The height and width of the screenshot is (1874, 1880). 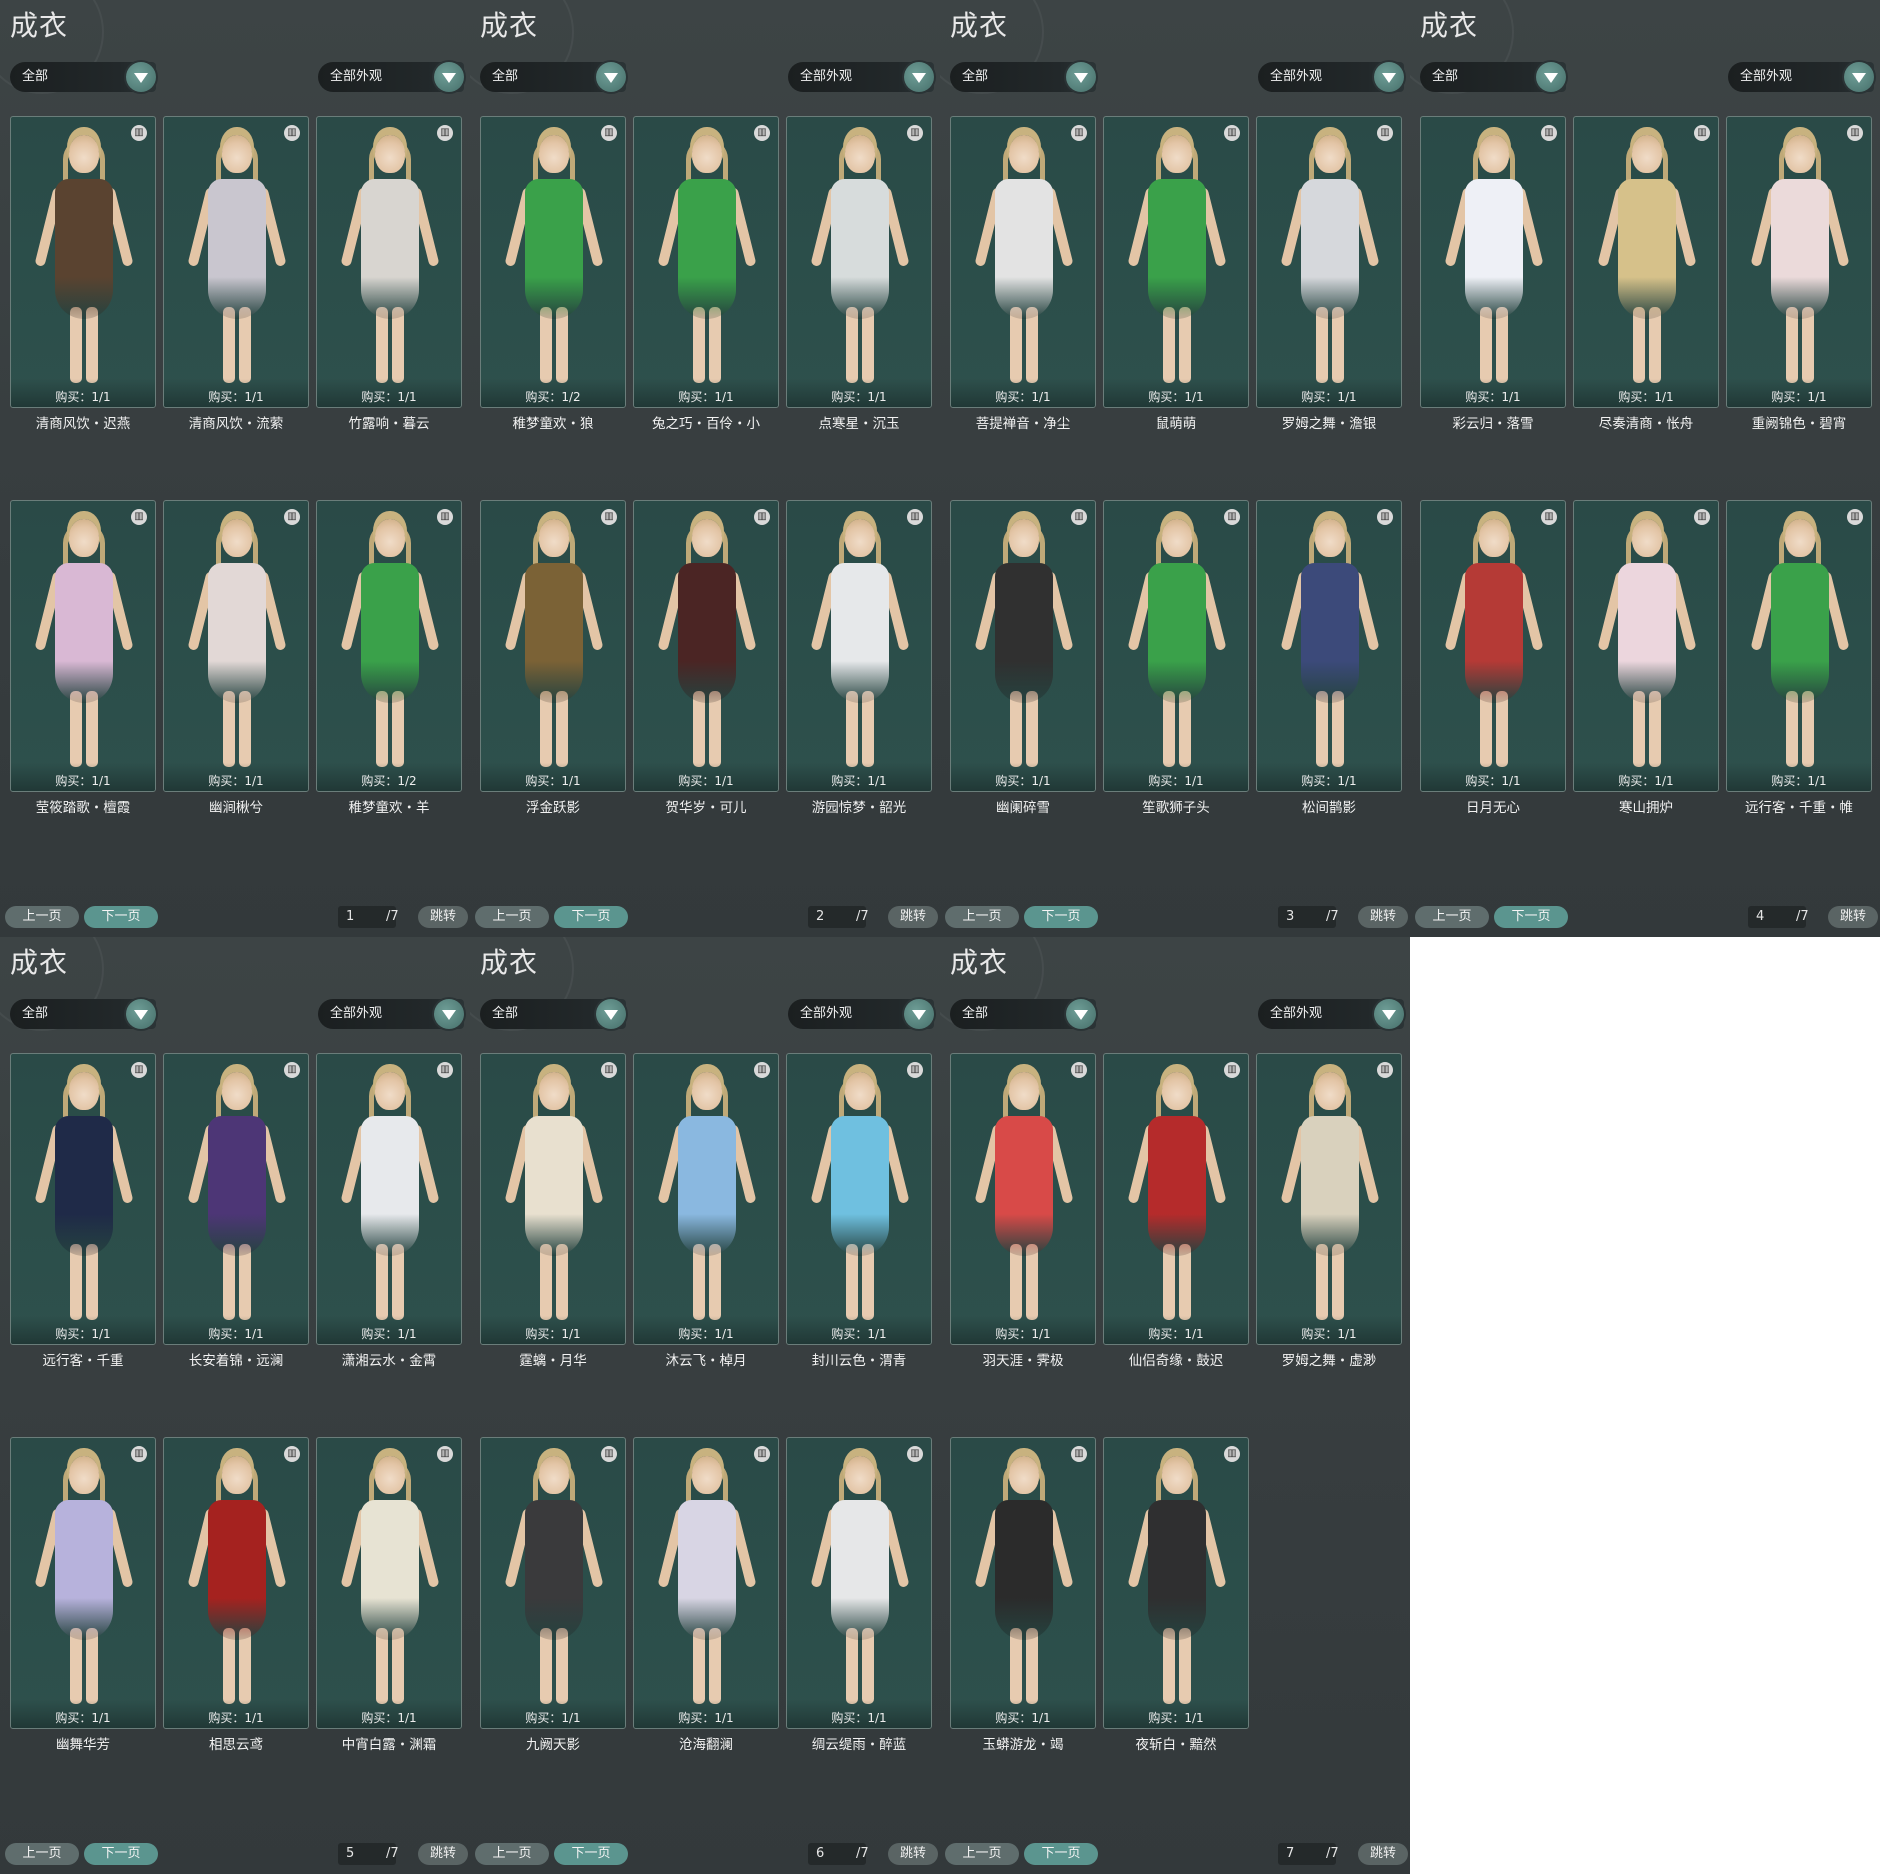 What do you see at coordinates (368, 917) in the screenshot?
I see `page-number-input: 1/7` at bounding box center [368, 917].